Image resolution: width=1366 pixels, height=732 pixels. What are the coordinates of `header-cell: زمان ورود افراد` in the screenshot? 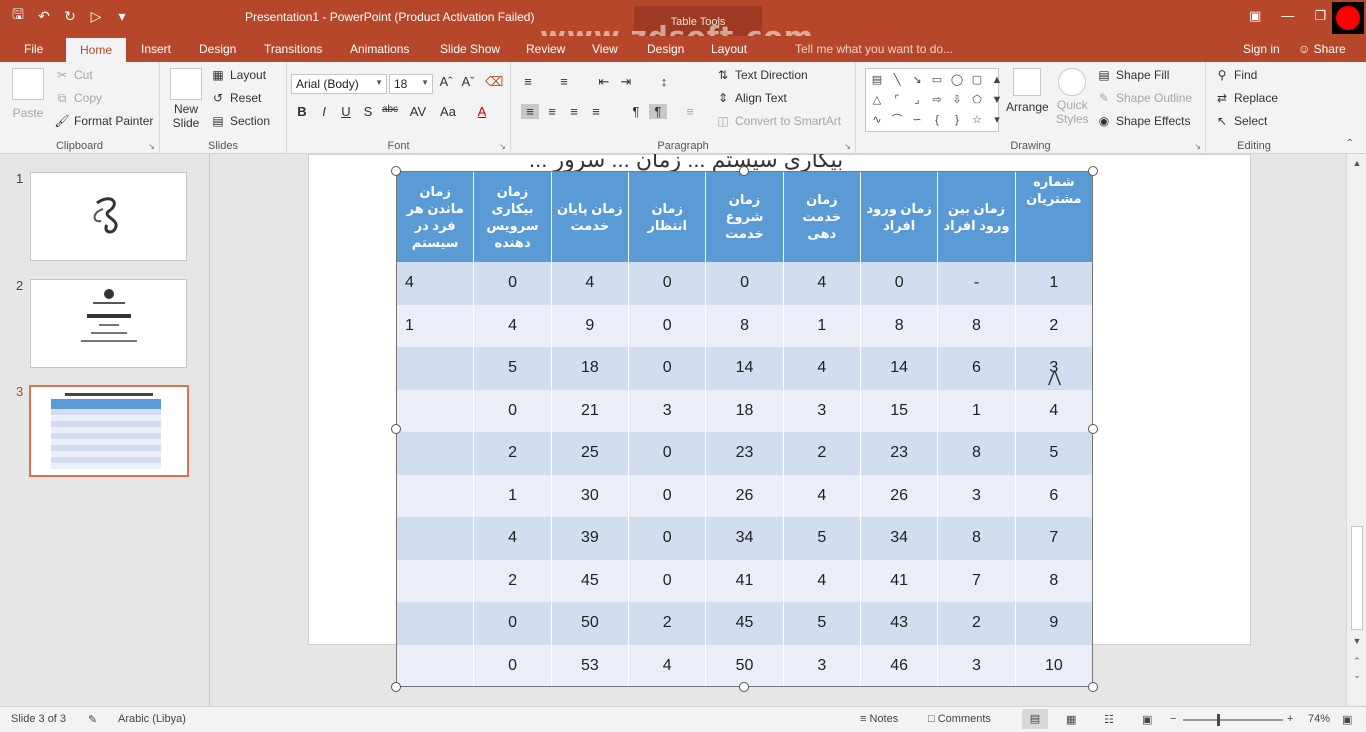 It's located at (899, 216).